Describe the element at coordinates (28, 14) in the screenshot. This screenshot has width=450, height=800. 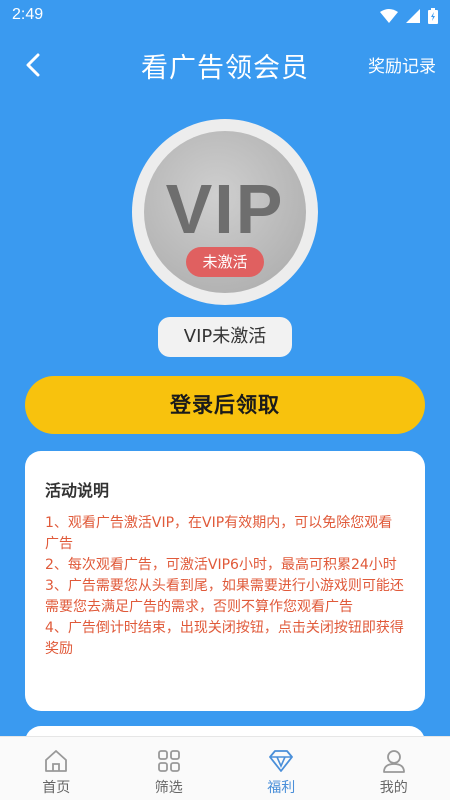
I see `status-time: 2:49` at that location.